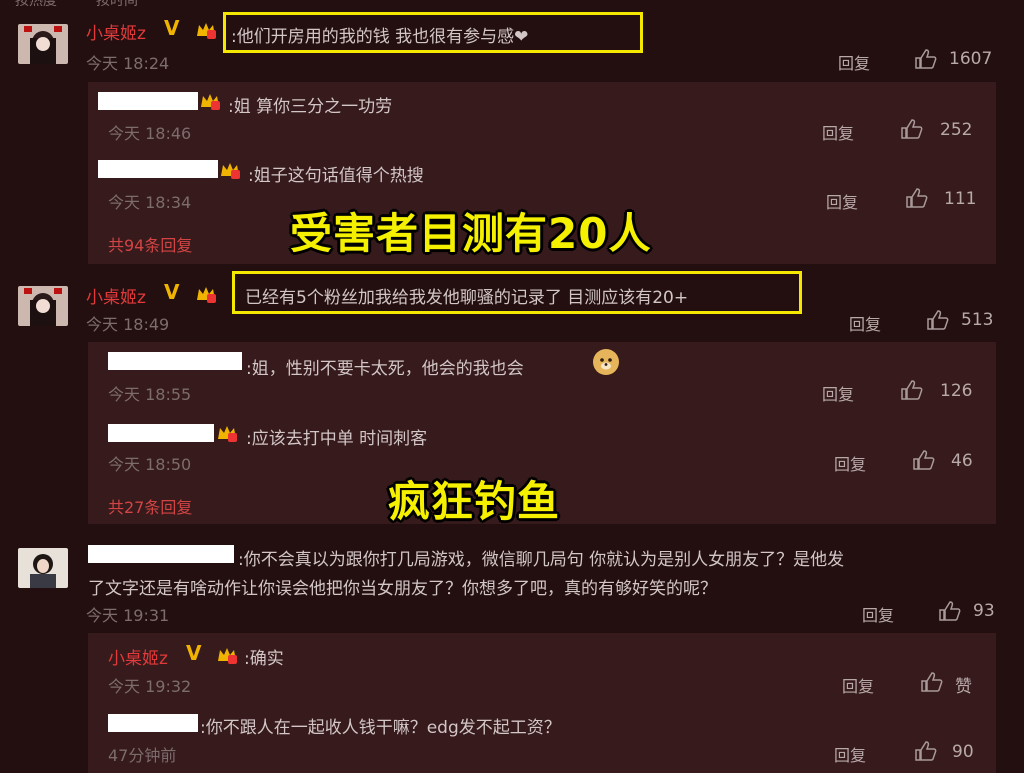  What do you see at coordinates (963, 687) in the screenshot?
I see `like-count: 赞` at bounding box center [963, 687].